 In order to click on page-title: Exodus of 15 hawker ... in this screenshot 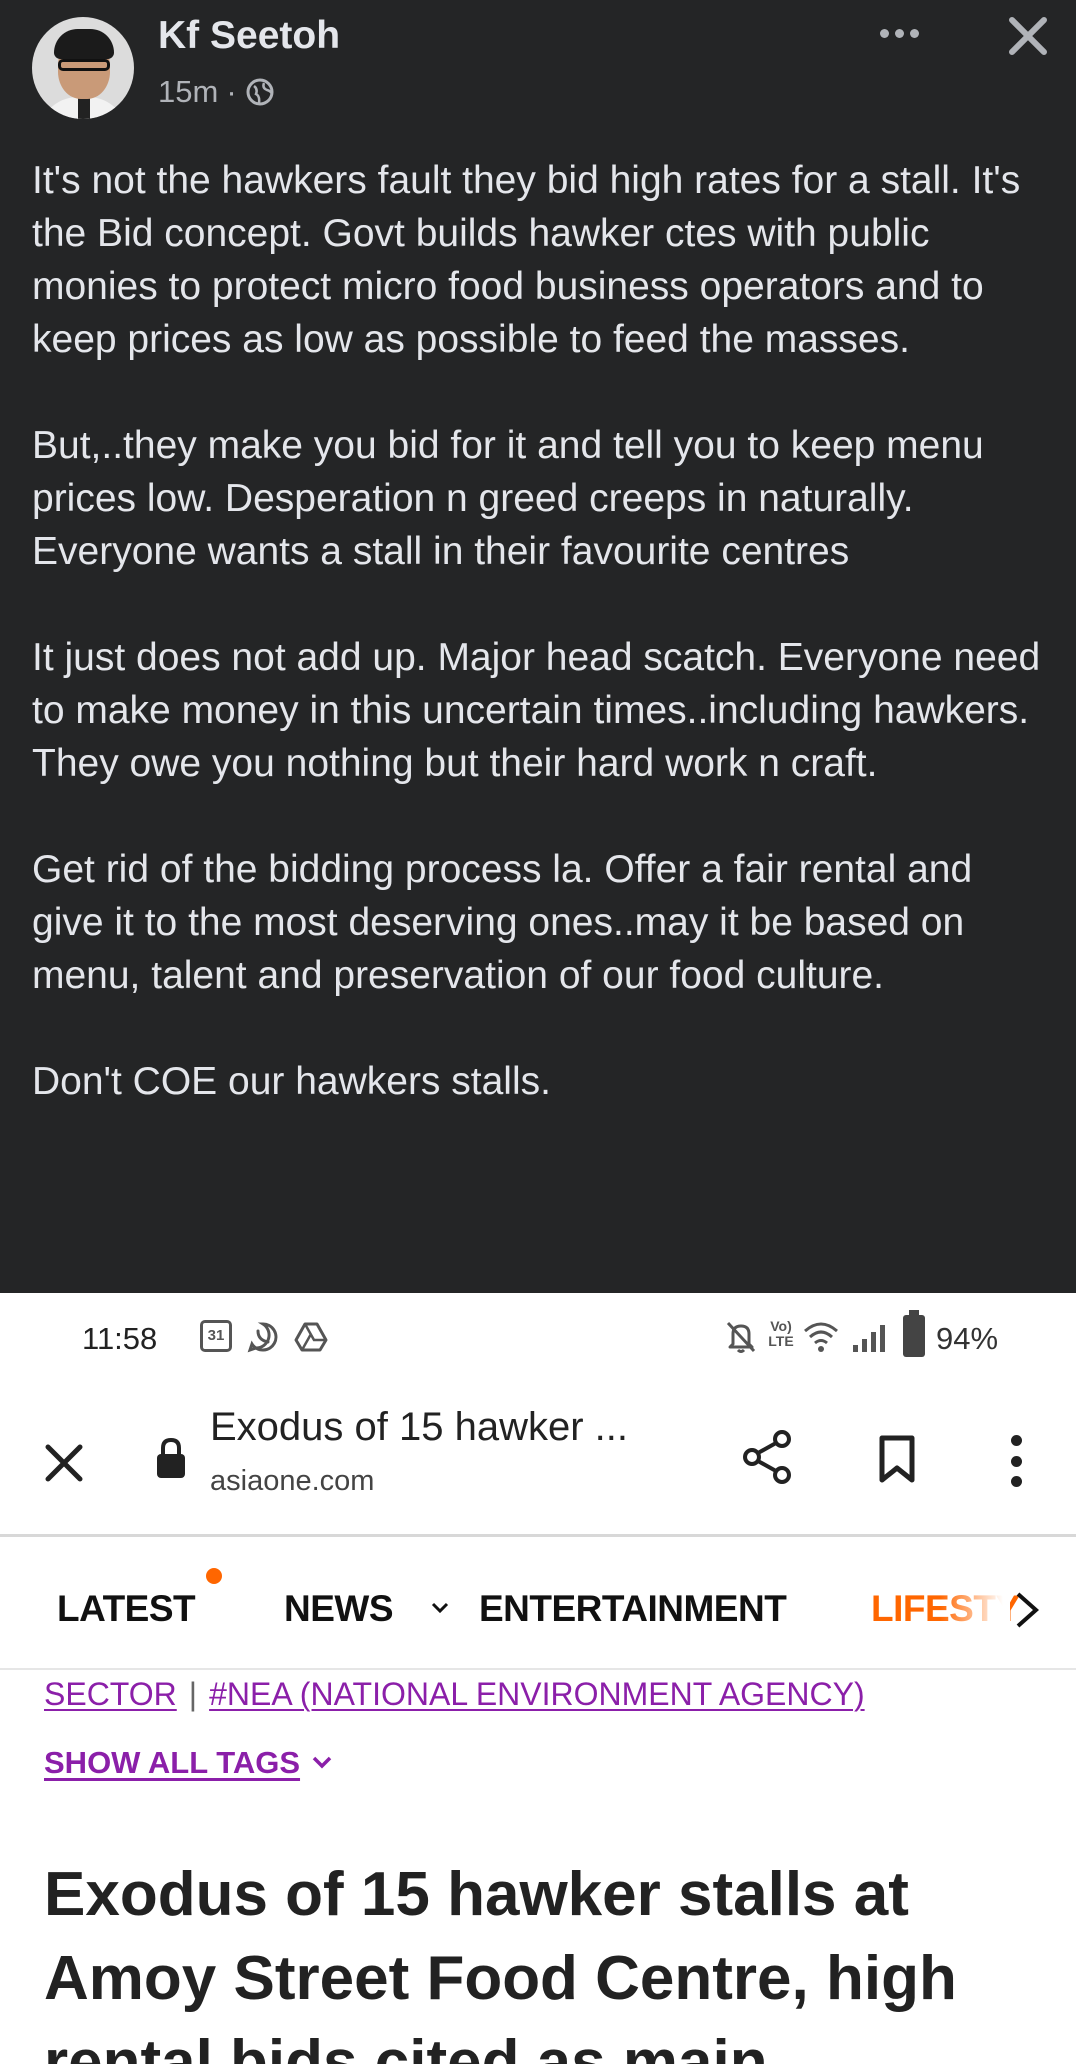, I will do `click(419, 1427)`.